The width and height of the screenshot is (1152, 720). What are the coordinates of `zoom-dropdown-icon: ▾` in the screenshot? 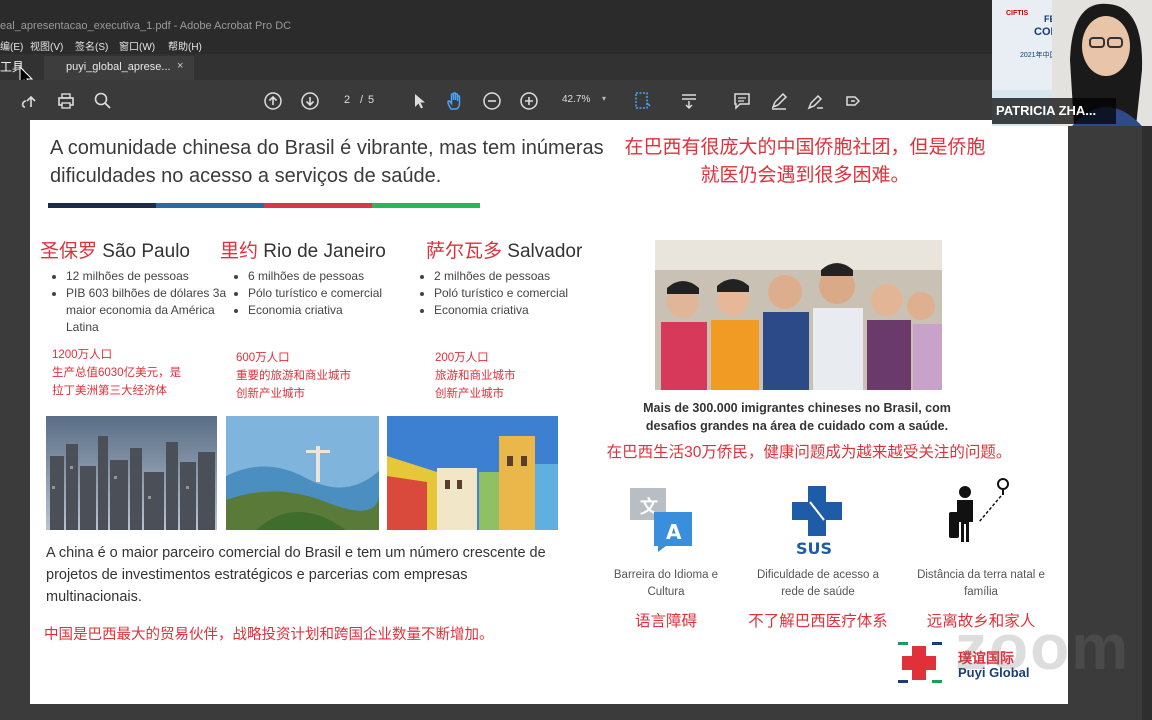 It's located at (604, 98).